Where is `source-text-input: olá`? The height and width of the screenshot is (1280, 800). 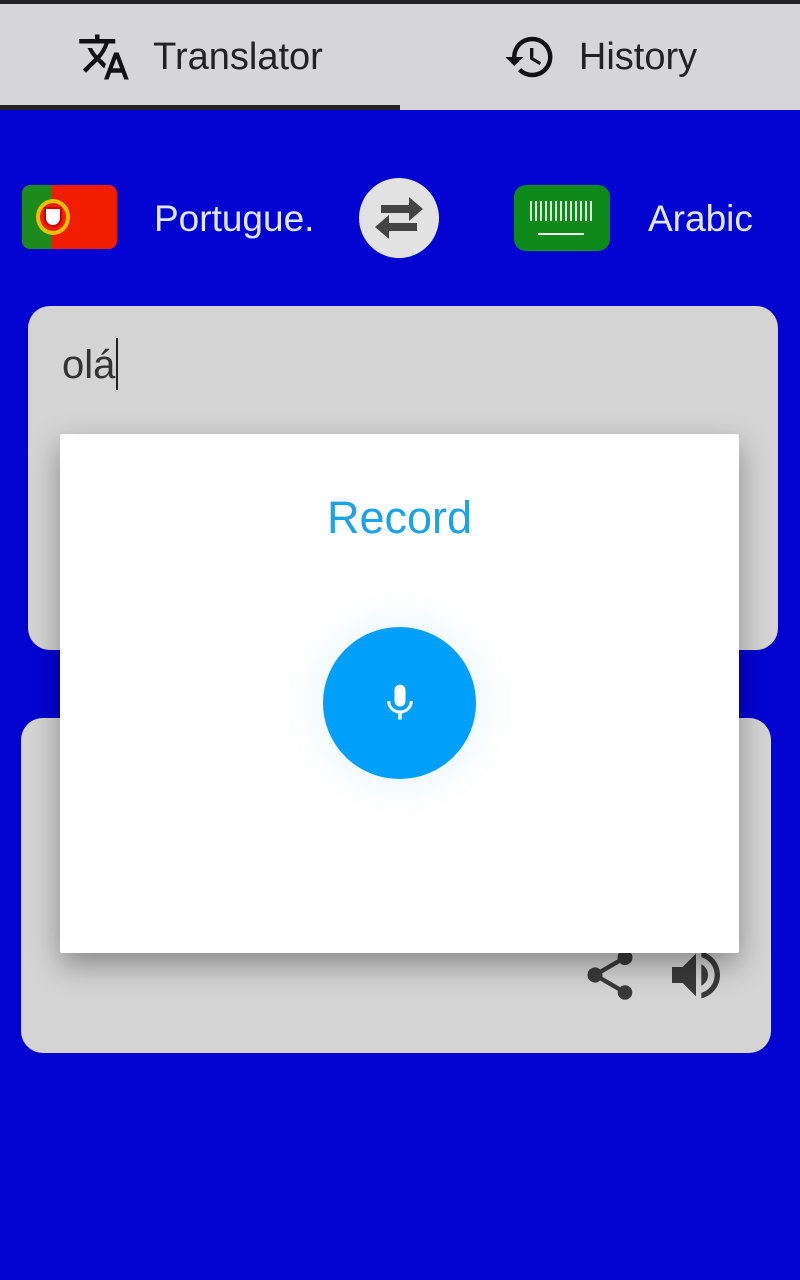
source-text-input: olá is located at coordinates (90, 364).